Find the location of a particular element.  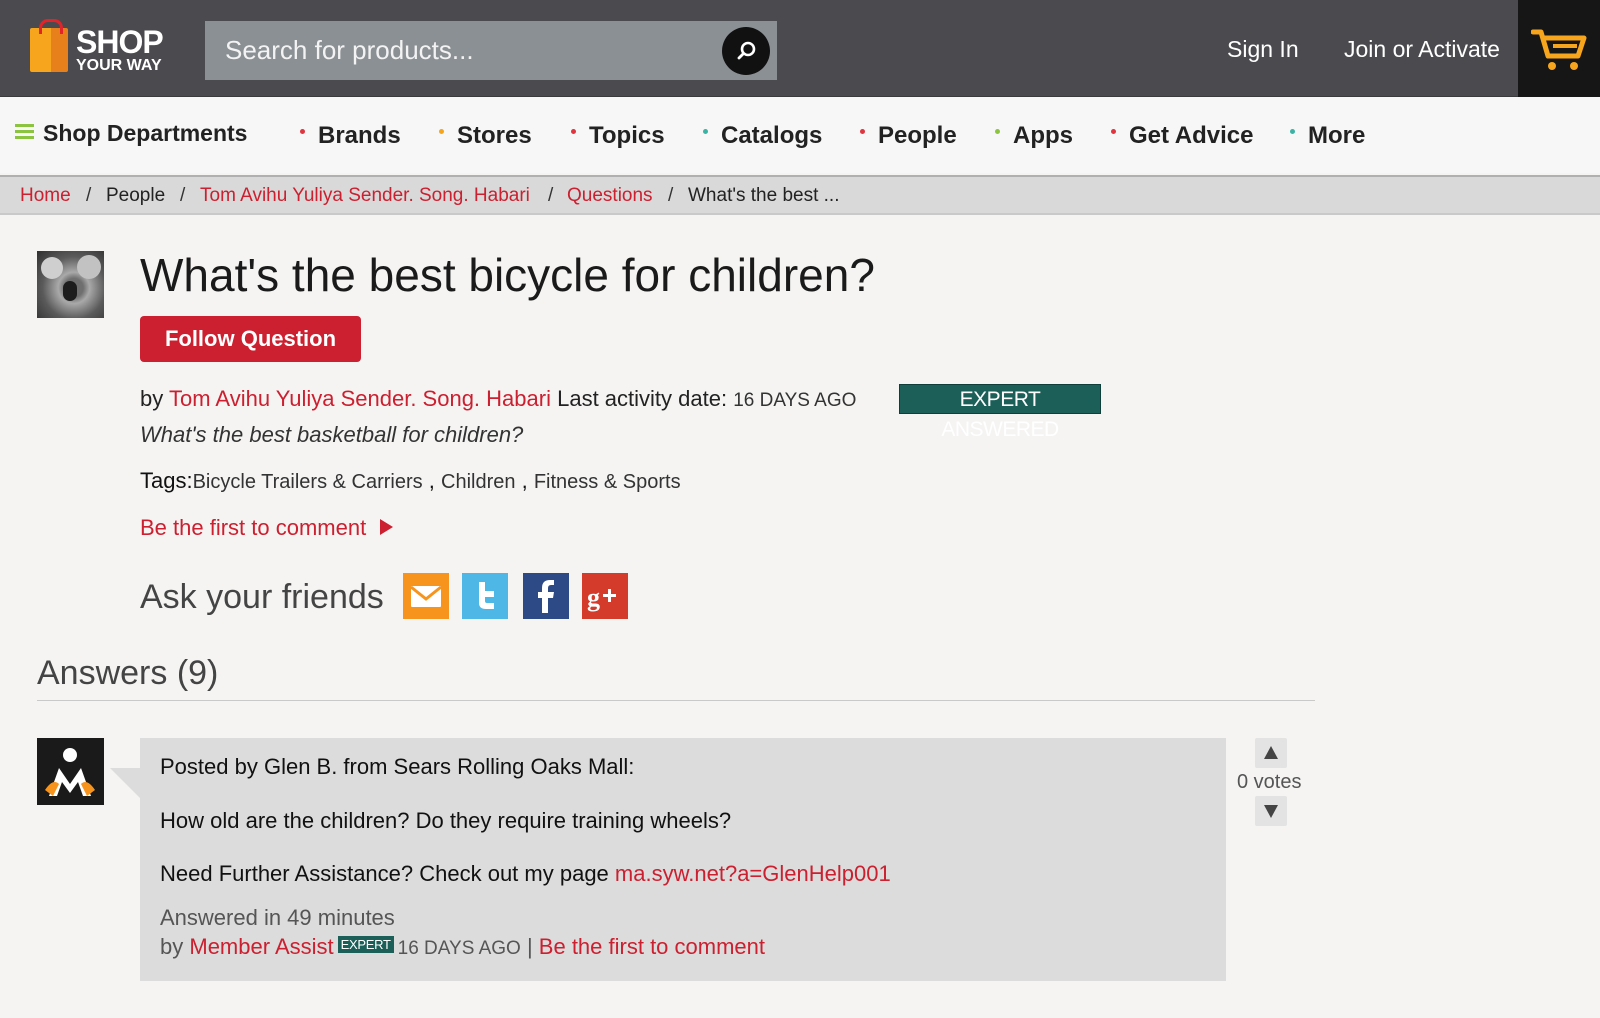

join-activate-link: Join or Activate is located at coordinates (1422, 49).